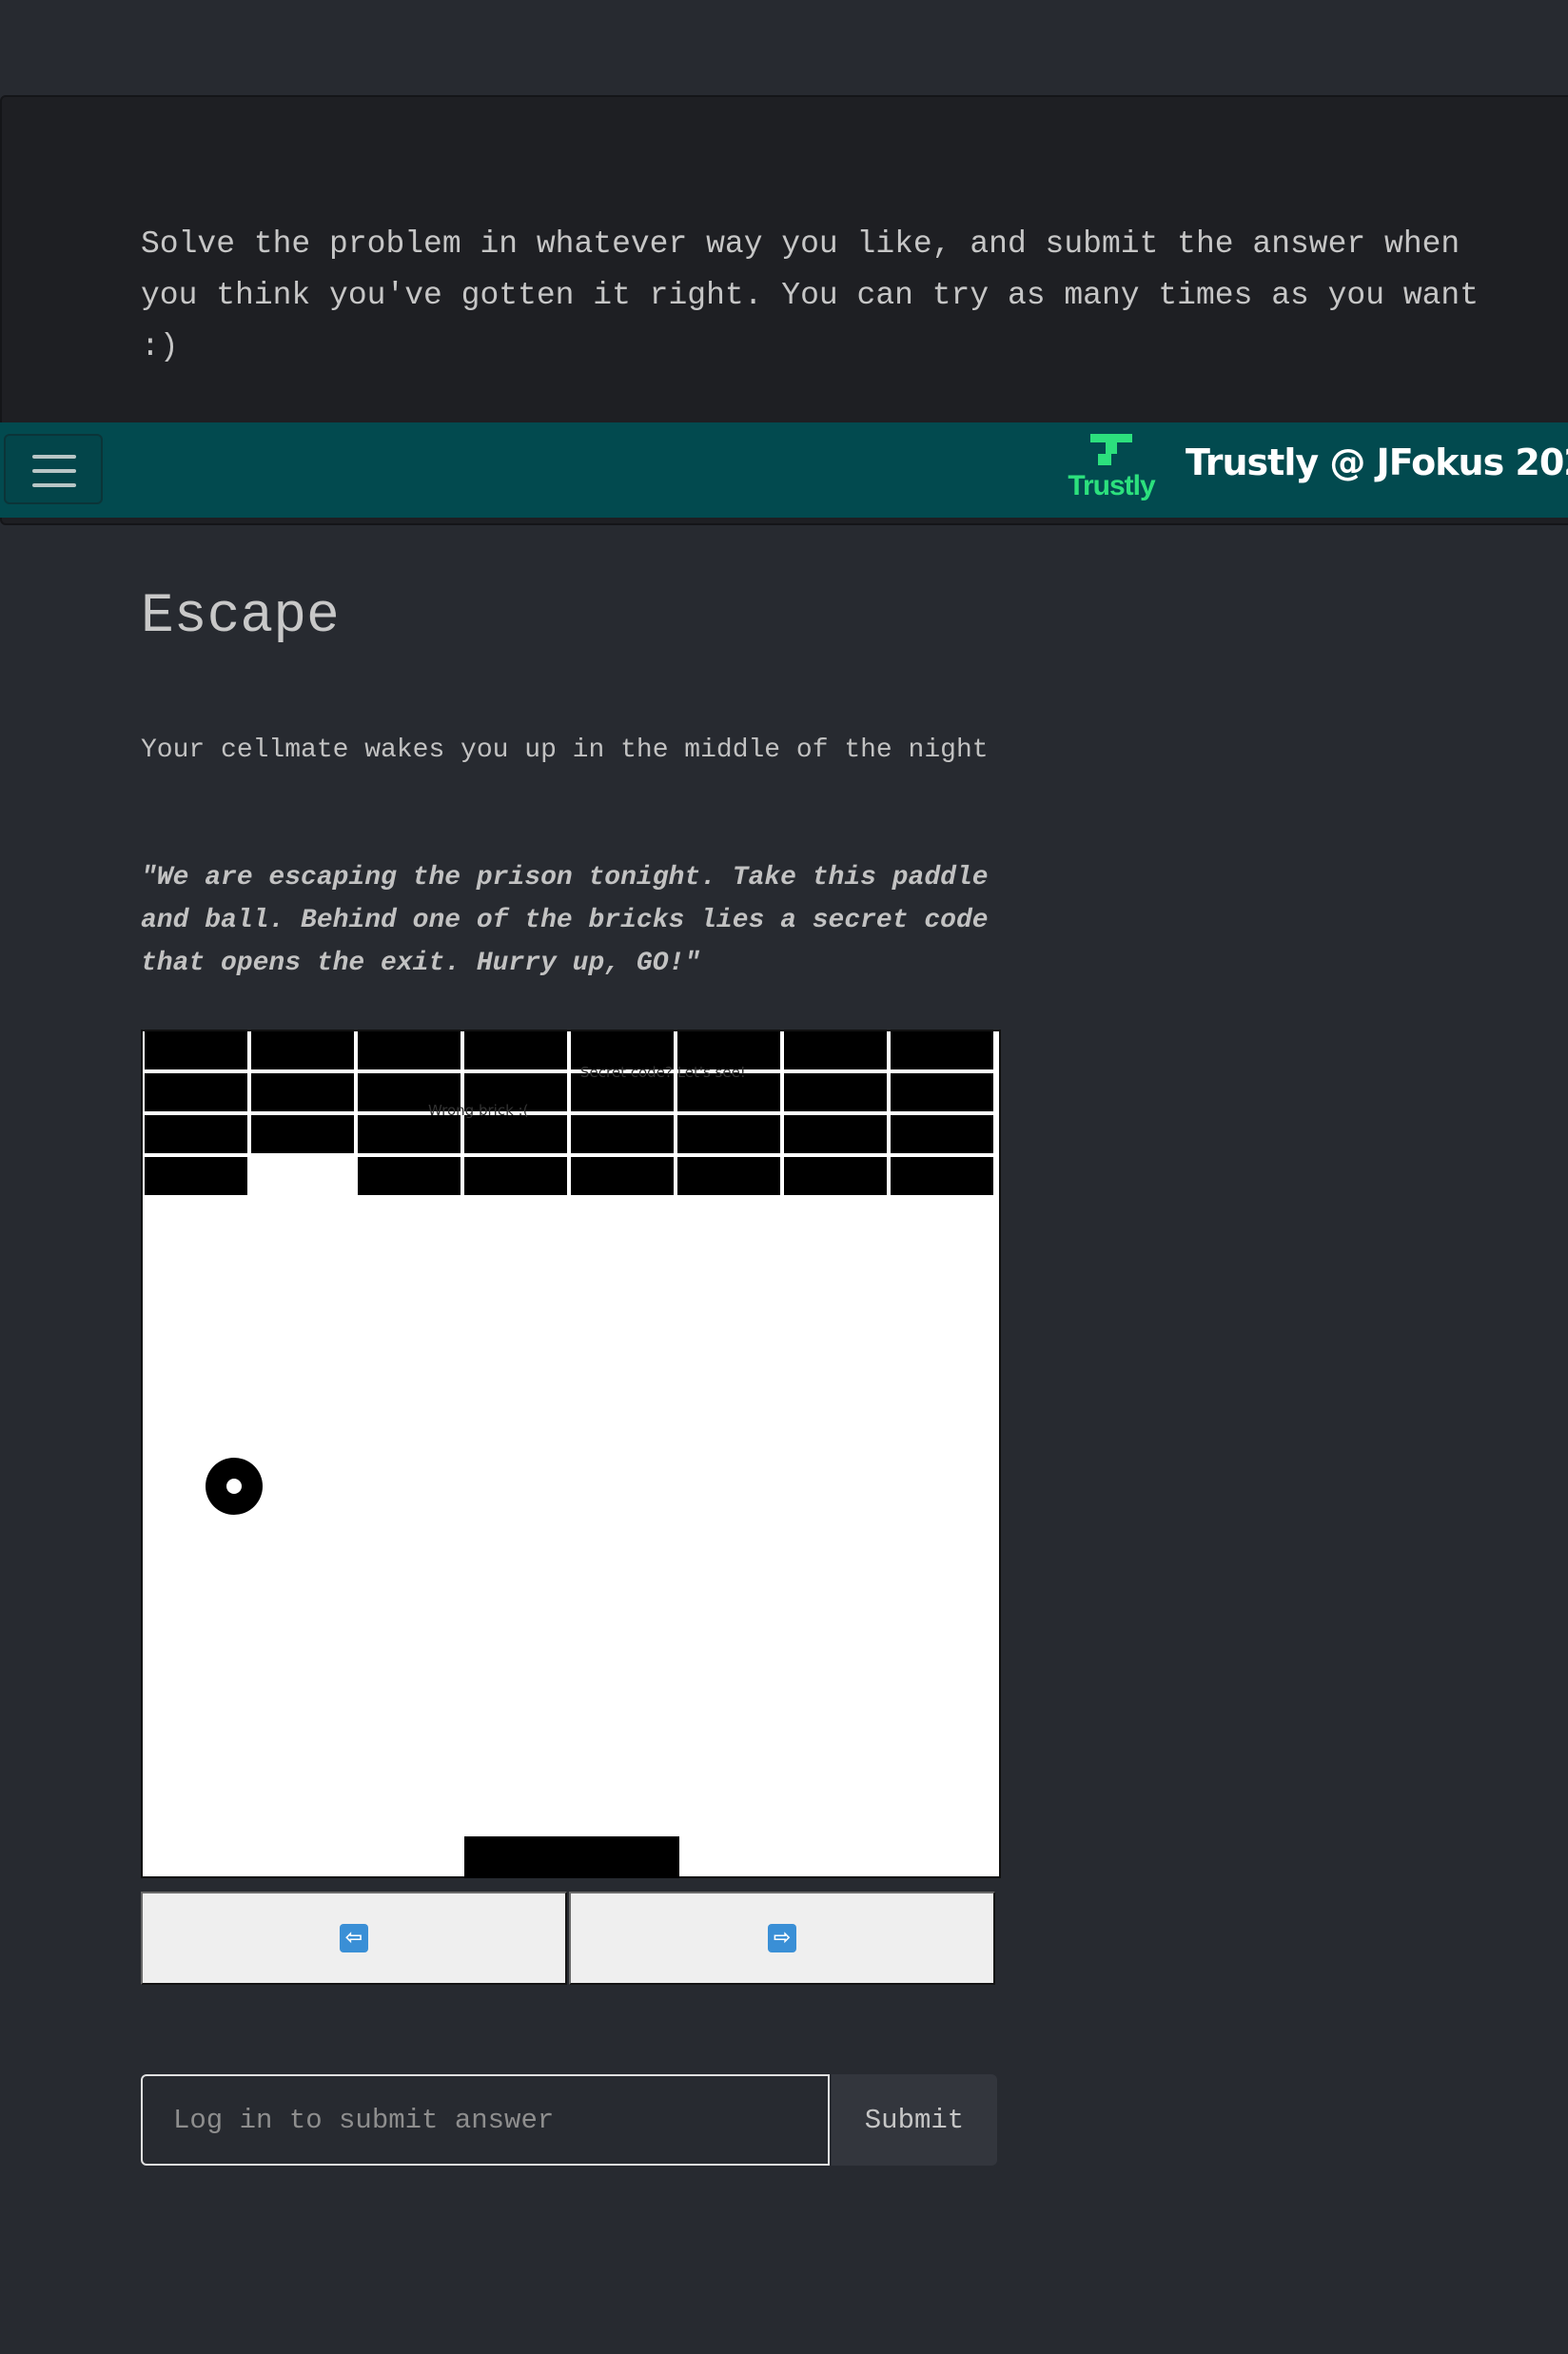 The width and height of the screenshot is (1568, 2354). Describe the element at coordinates (914, 2120) in the screenshot. I see `submit-button: Submit` at that location.